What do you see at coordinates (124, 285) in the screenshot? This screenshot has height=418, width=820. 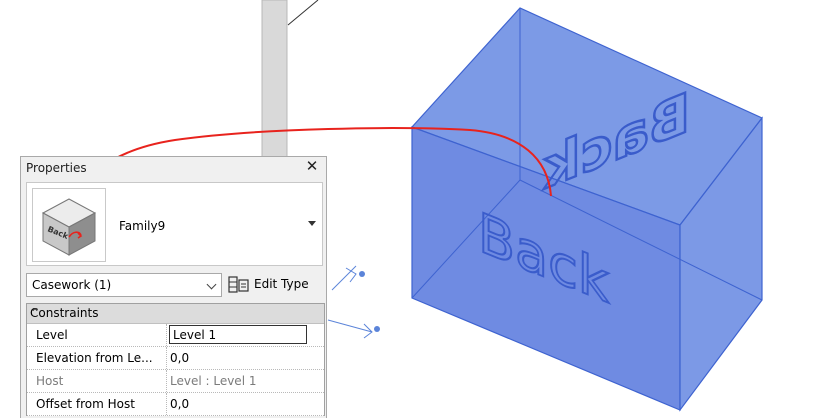 I see `category-filter-dropdown: Casework (1)` at bounding box center [124, 285].